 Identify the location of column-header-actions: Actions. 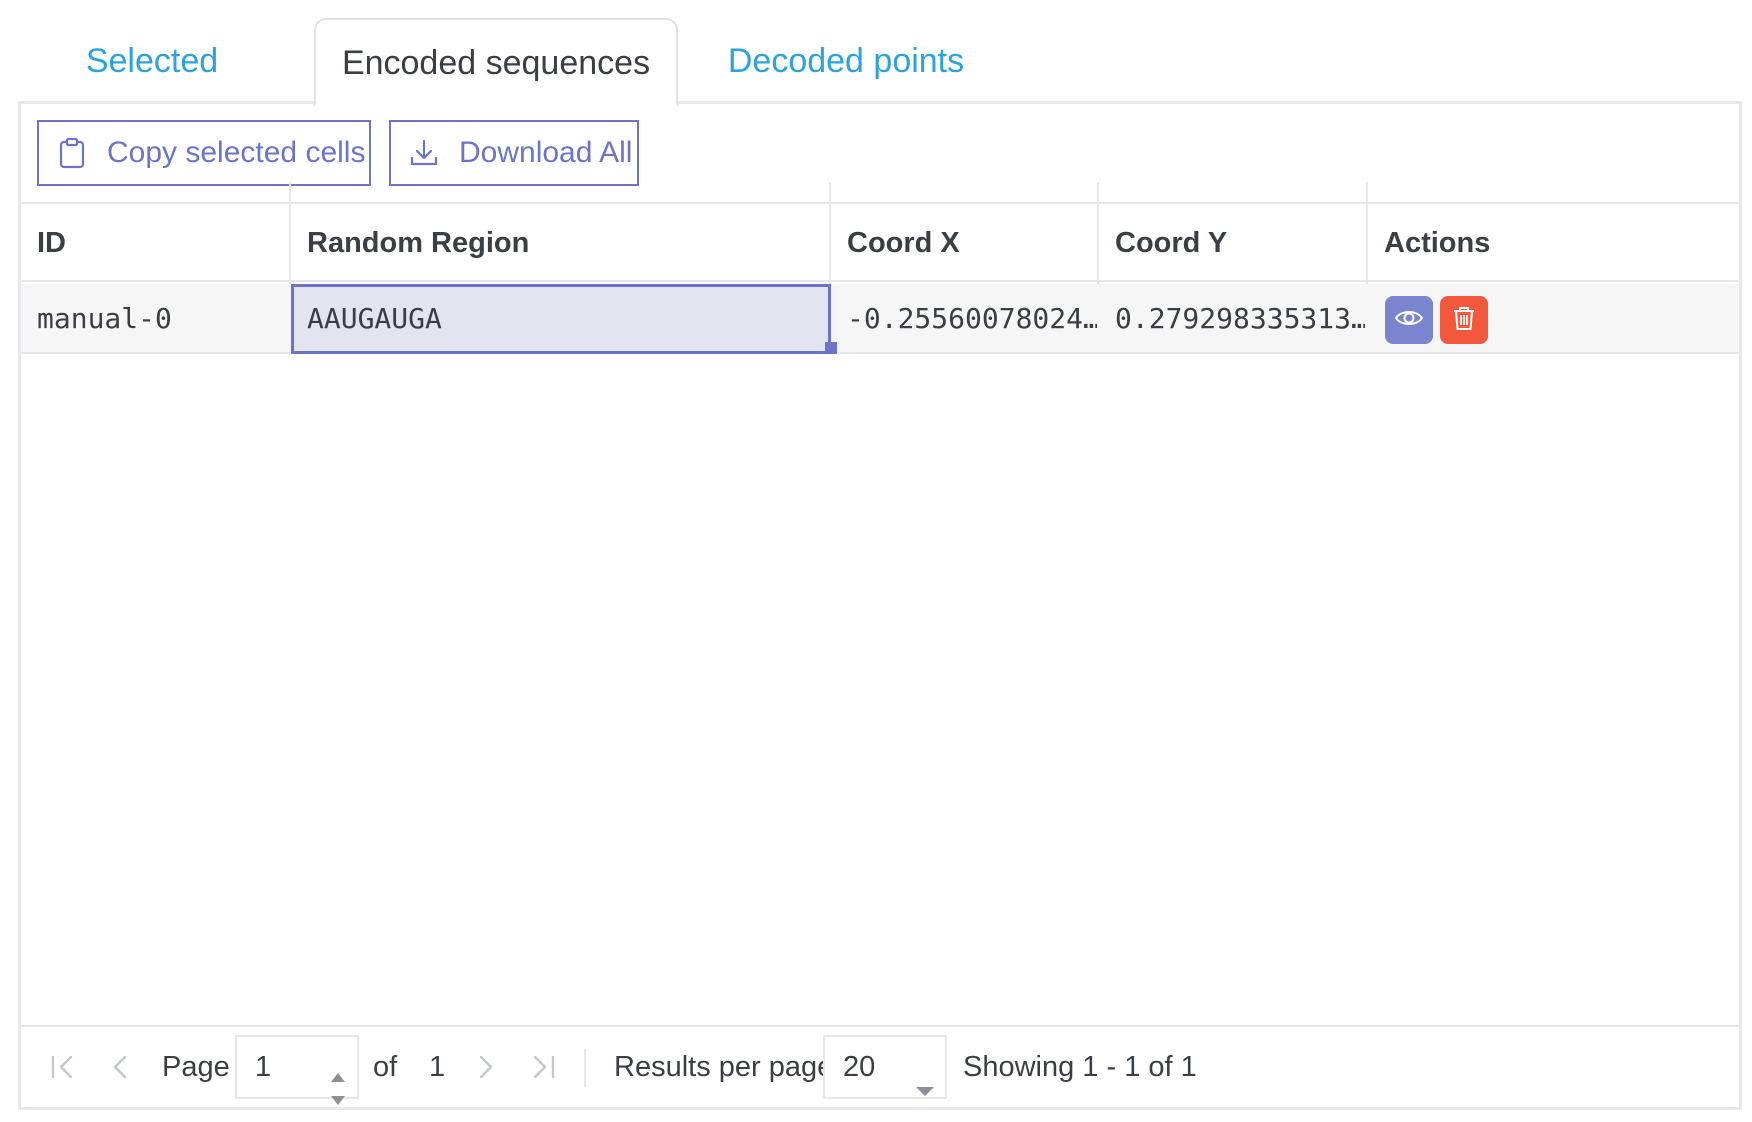
(1437, 243).